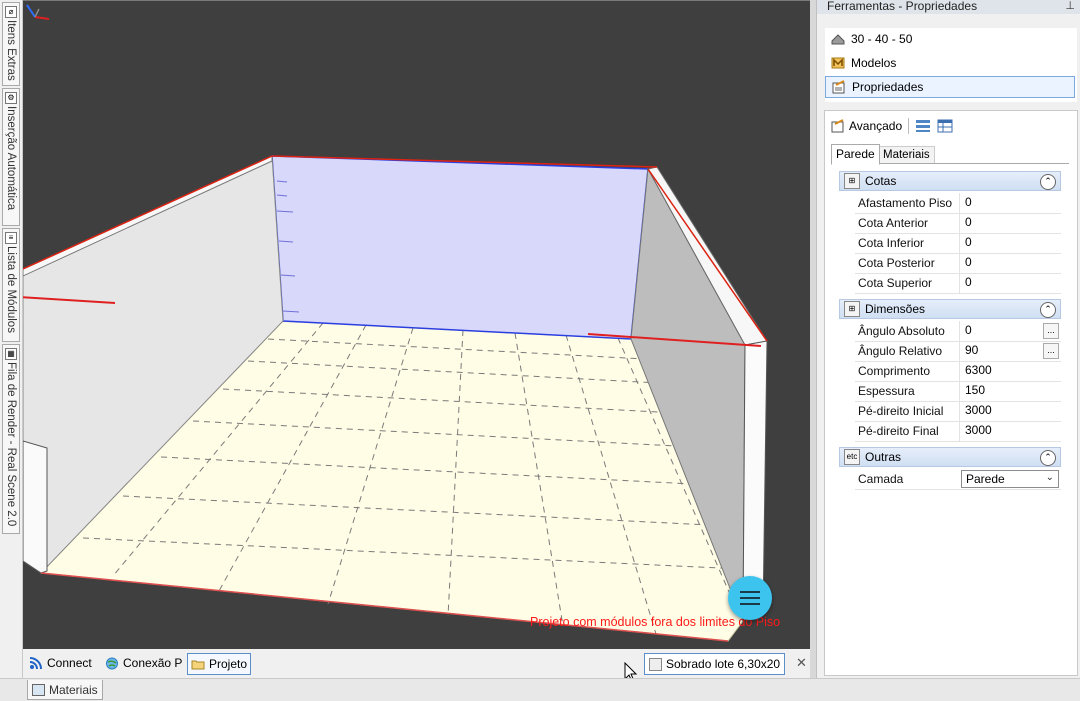  Describe the element at coordinates (901, 331) in the screenshot. I see `prop-key: Ângulo Absoluto` at that location.